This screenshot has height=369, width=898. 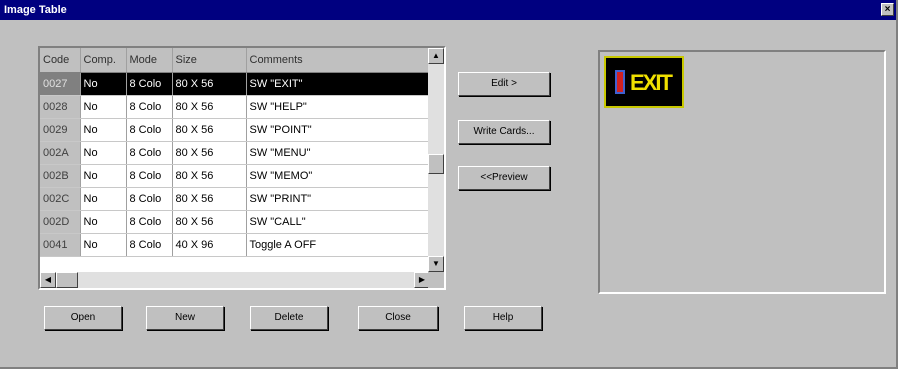 I want to click on column-header-comments: Comments, so click(x=338, y=60).